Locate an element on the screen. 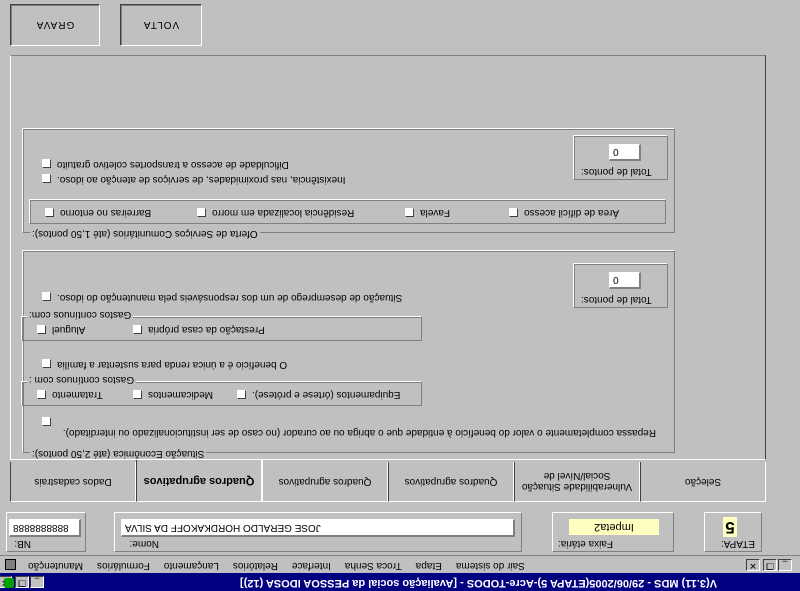 The width and height of the screenshot is (800, 591). favela-checkbox is located at coordinates (409, 212).